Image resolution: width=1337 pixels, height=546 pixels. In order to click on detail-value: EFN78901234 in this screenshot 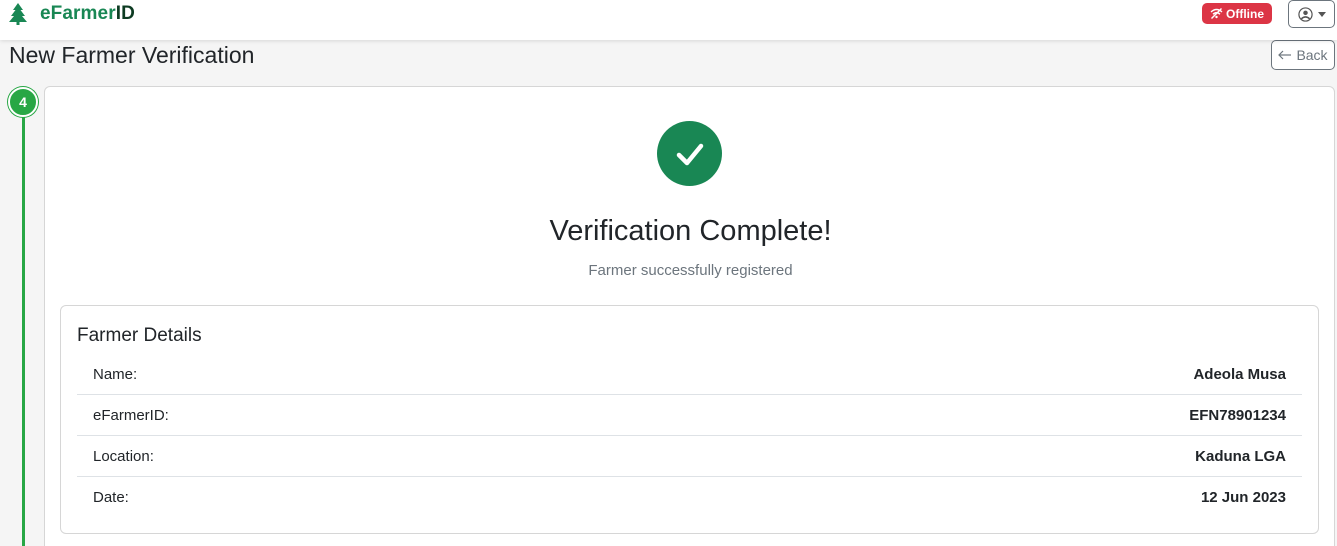, I will do `click(1237, 415)`.